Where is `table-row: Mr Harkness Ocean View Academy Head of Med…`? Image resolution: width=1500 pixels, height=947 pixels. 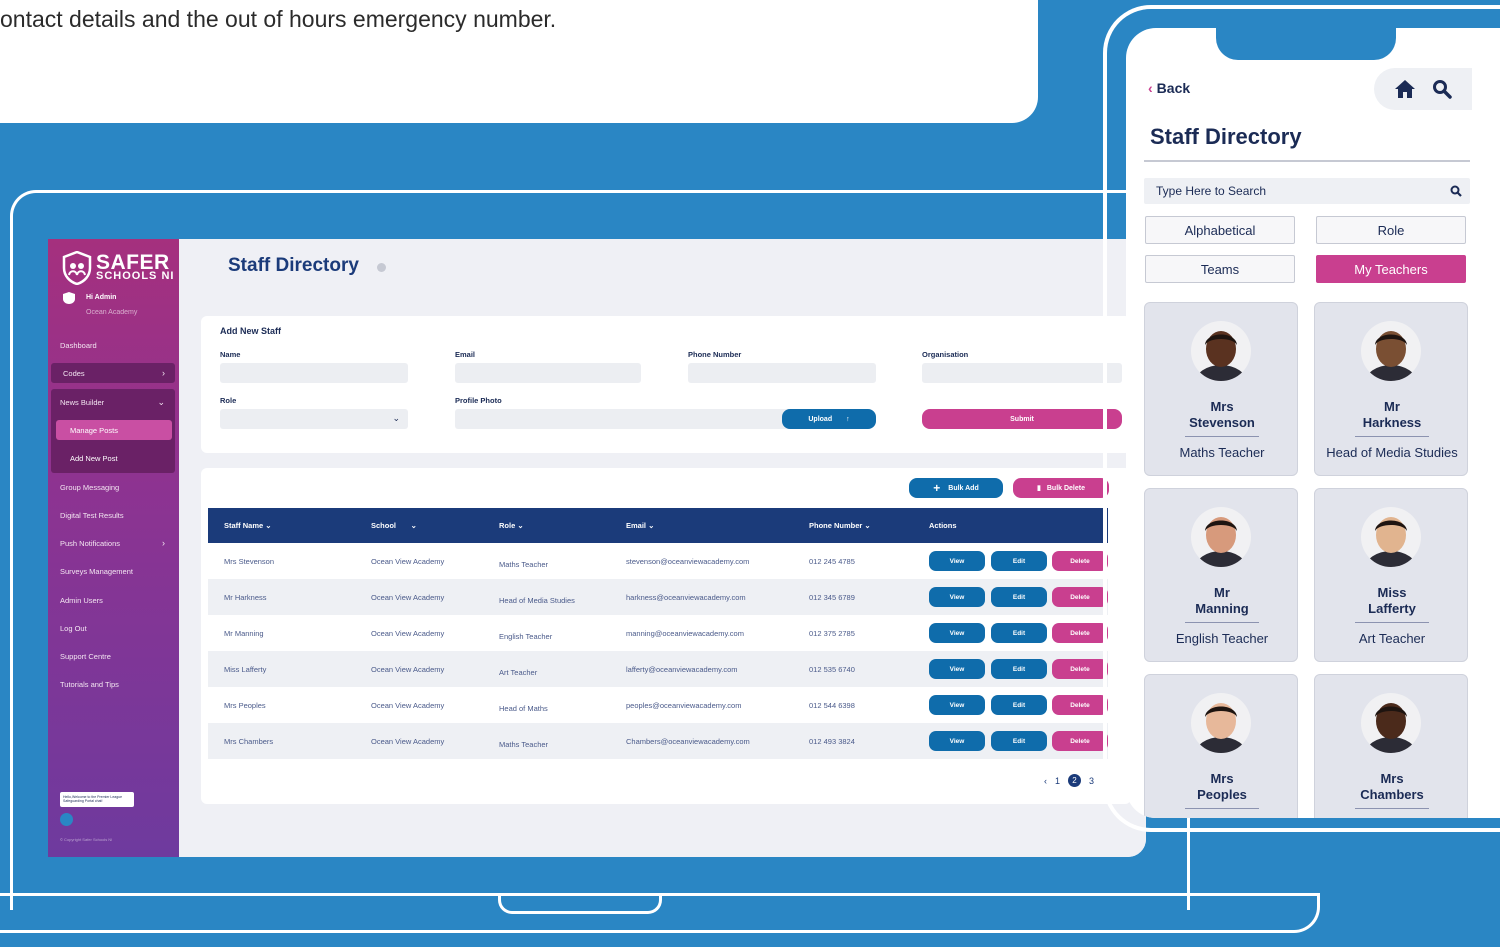
table-row: Mr Harkness Ocean View Academy Head of Med… is located at coordinates (658, 597).